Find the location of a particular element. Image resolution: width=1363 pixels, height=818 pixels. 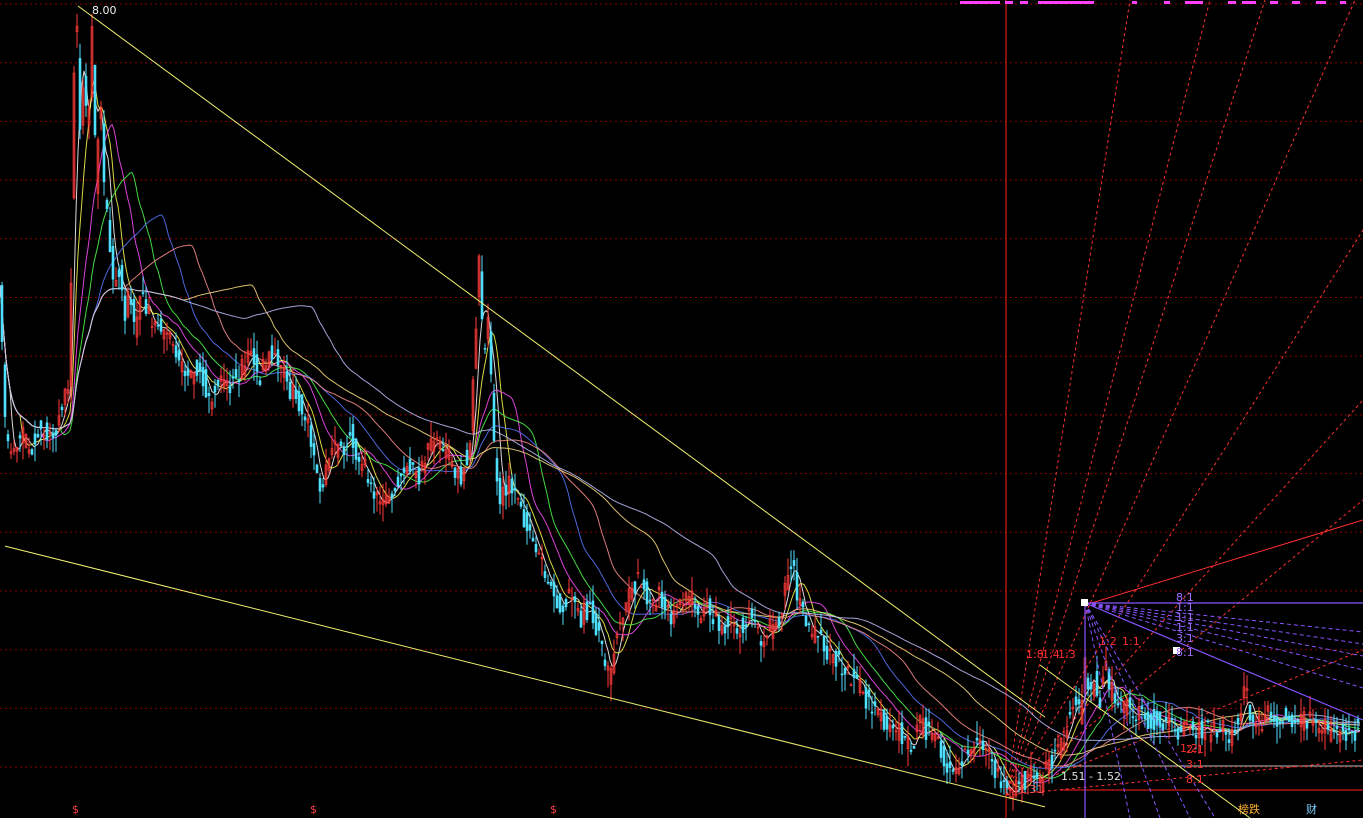

bottom-marker-1: $ is located at coordinates (75, 809).